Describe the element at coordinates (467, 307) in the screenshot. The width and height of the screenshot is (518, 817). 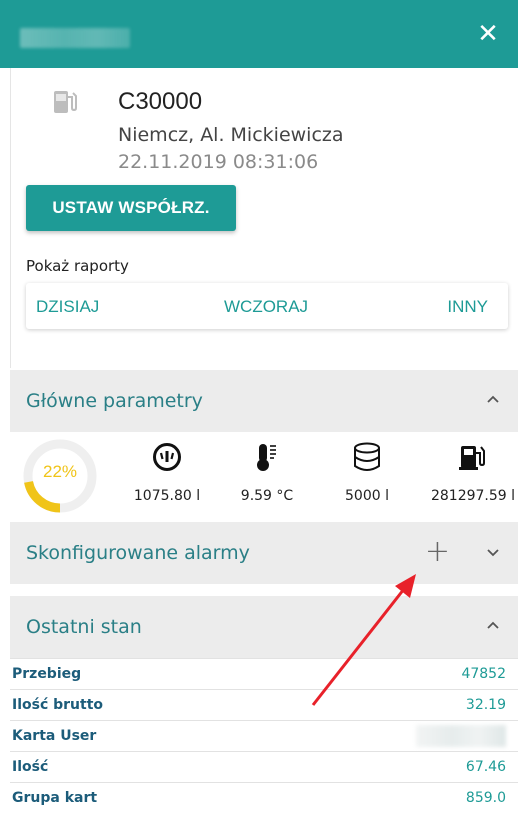
I see `report-other-button: INNY` at that location.